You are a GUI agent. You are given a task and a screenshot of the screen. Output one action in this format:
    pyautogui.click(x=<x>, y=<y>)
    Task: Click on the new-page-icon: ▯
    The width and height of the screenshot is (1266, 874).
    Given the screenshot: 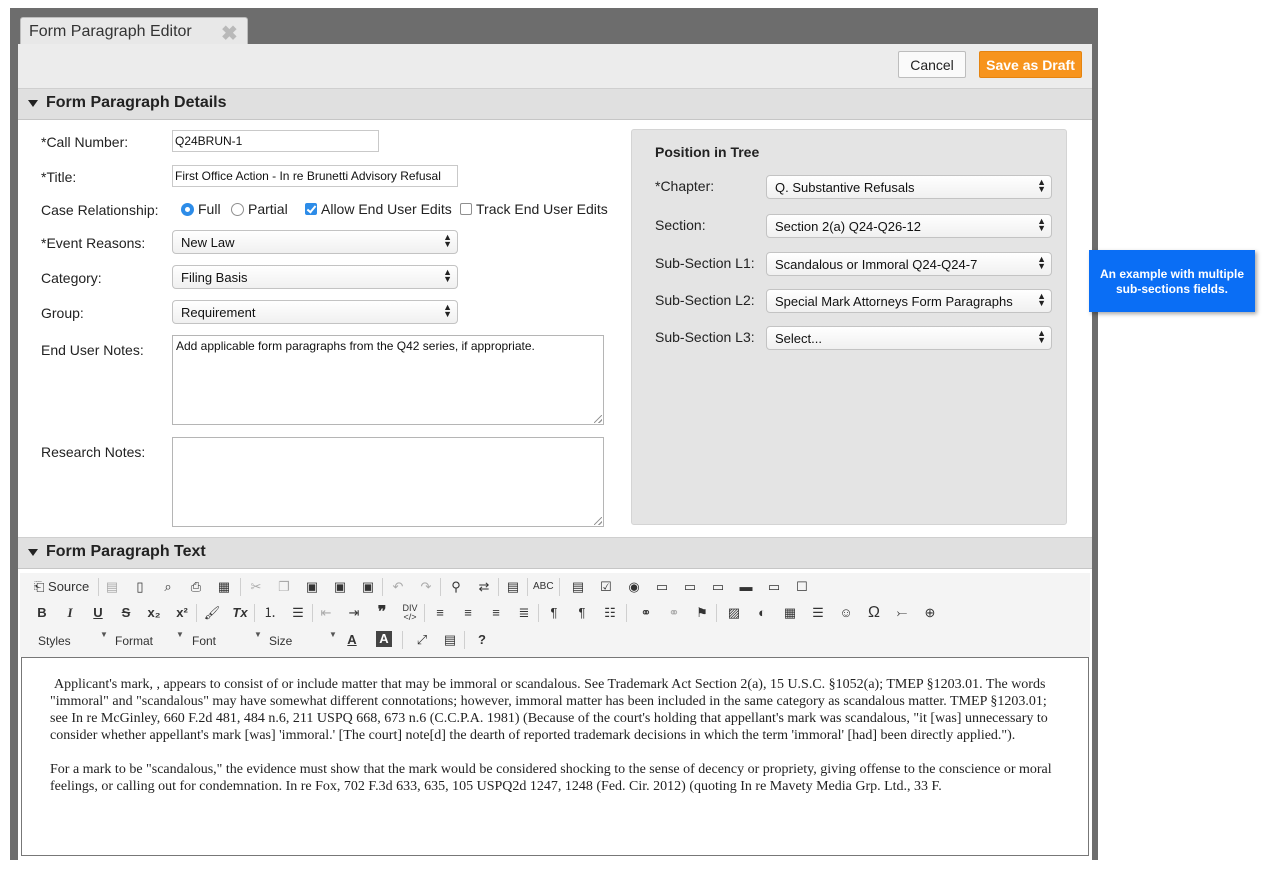 What is the action you would take?
    pyautogui.click(x=140, y=587)
    